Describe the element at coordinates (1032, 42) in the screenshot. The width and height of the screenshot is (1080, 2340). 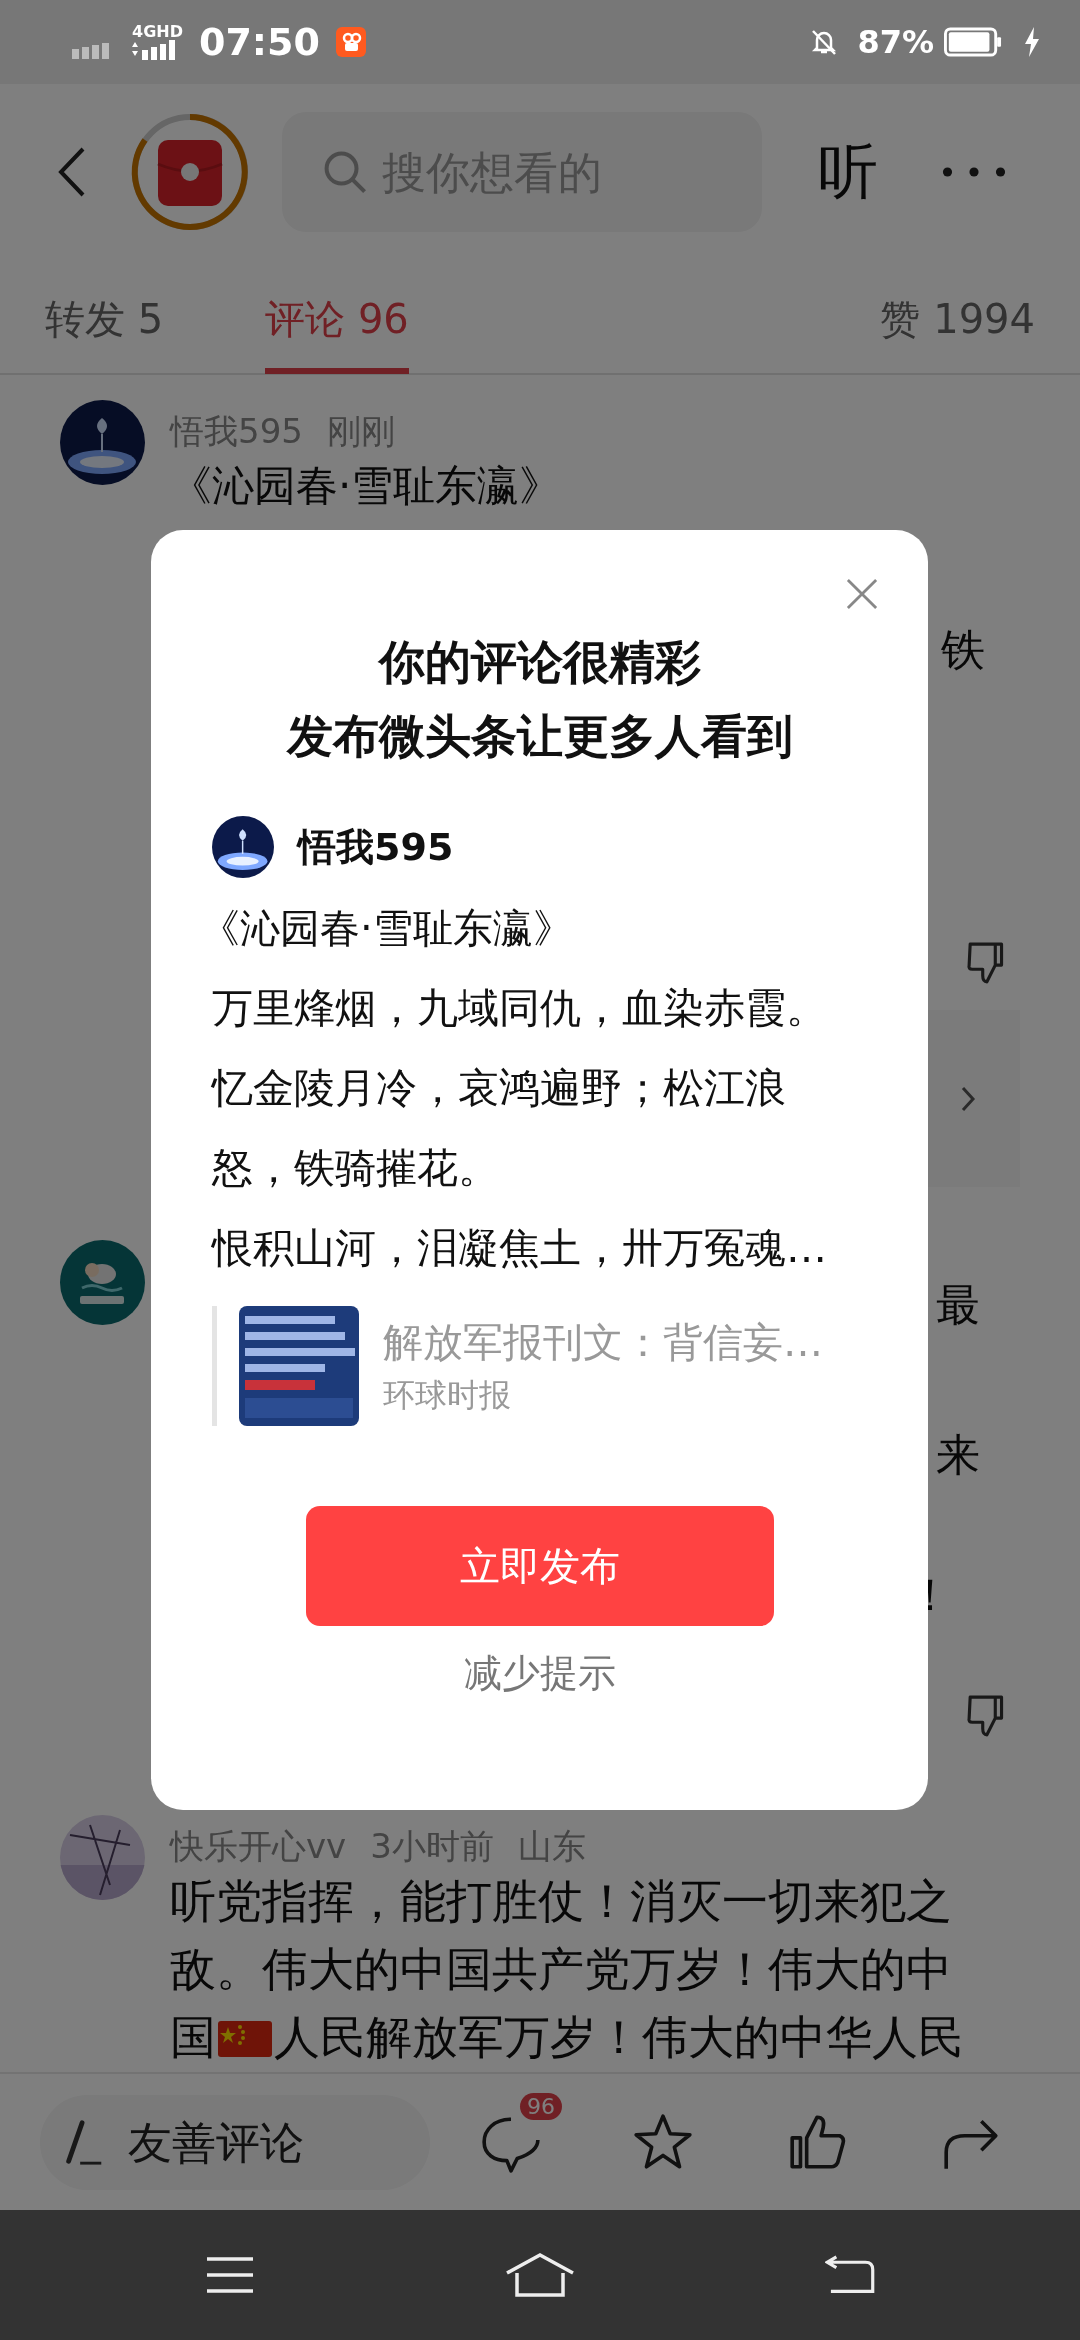
I see `charging-icon` at that location.